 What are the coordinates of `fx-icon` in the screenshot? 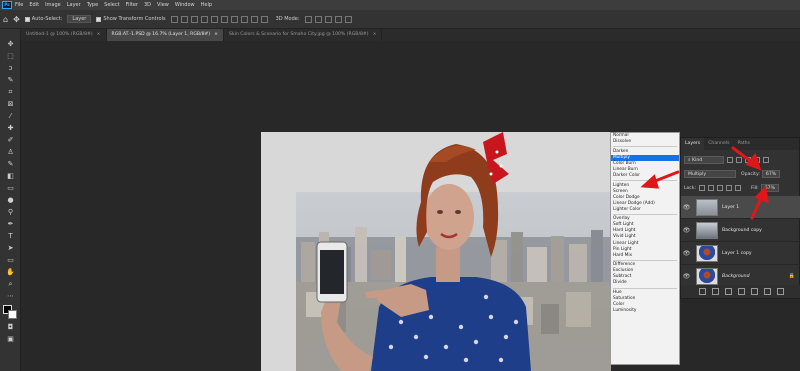 It's located at (715, 291).